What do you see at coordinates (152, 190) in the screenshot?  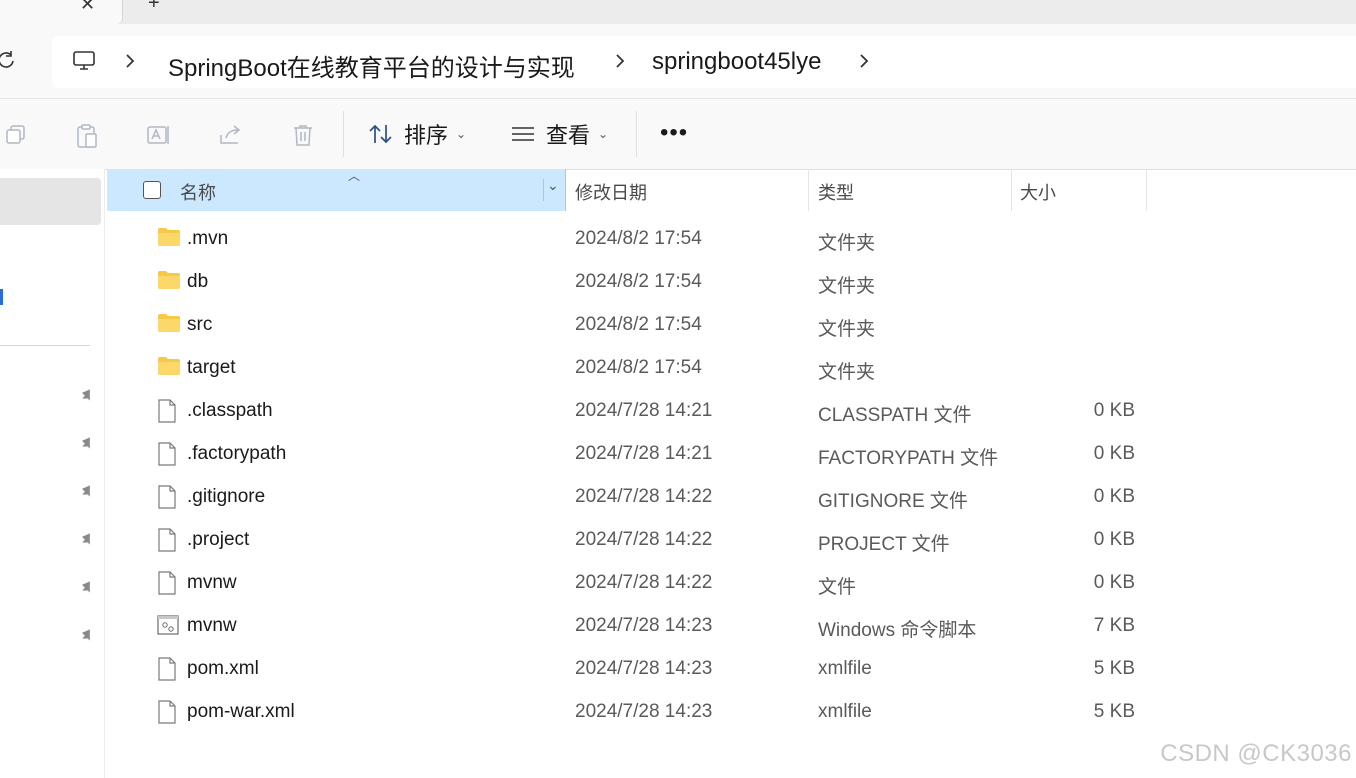 I see `select-all-checkbox` at bounding box center [152, 190].